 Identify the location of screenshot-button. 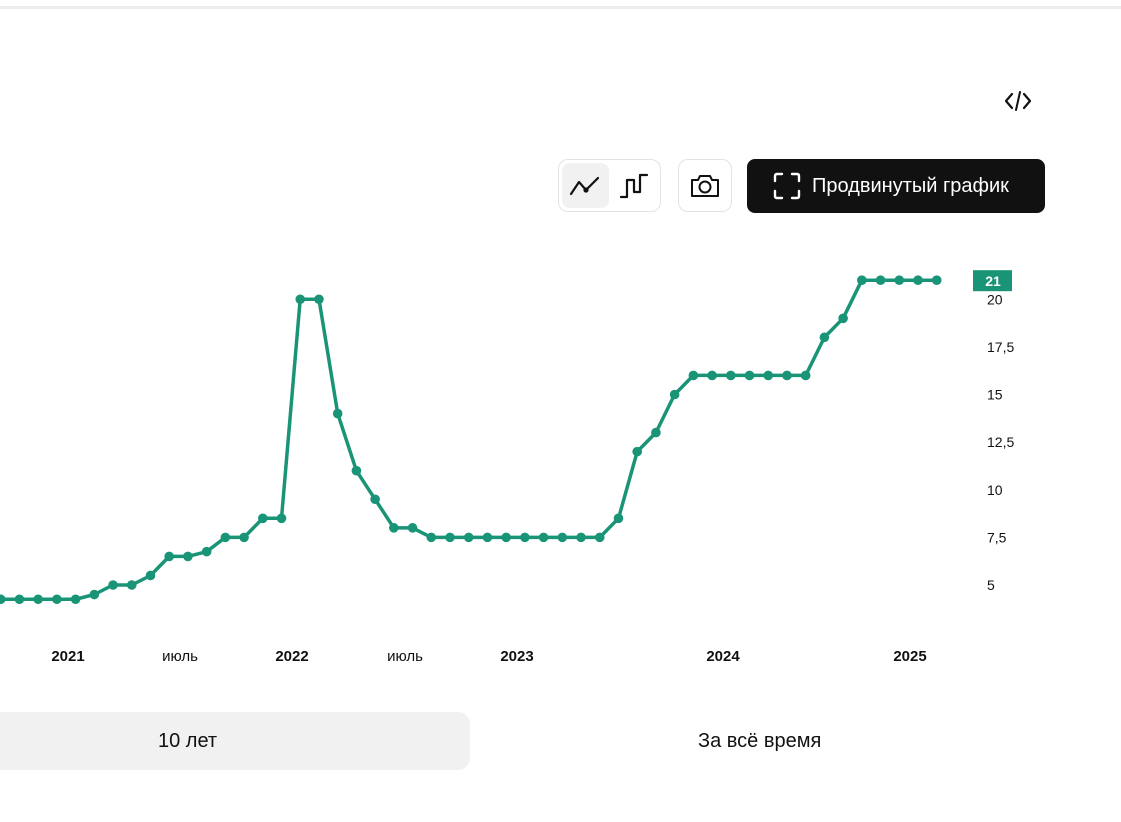
(705, 185).